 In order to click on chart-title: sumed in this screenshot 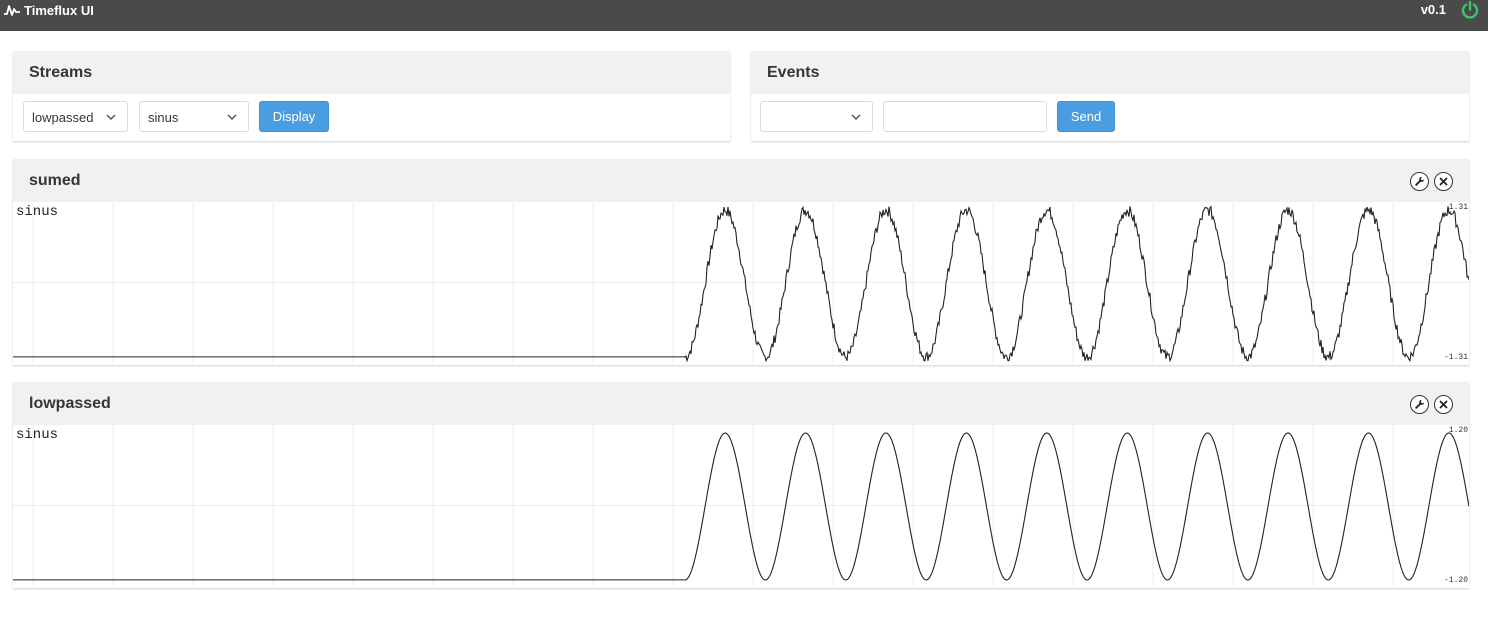, I will do `click(55, 180)`.